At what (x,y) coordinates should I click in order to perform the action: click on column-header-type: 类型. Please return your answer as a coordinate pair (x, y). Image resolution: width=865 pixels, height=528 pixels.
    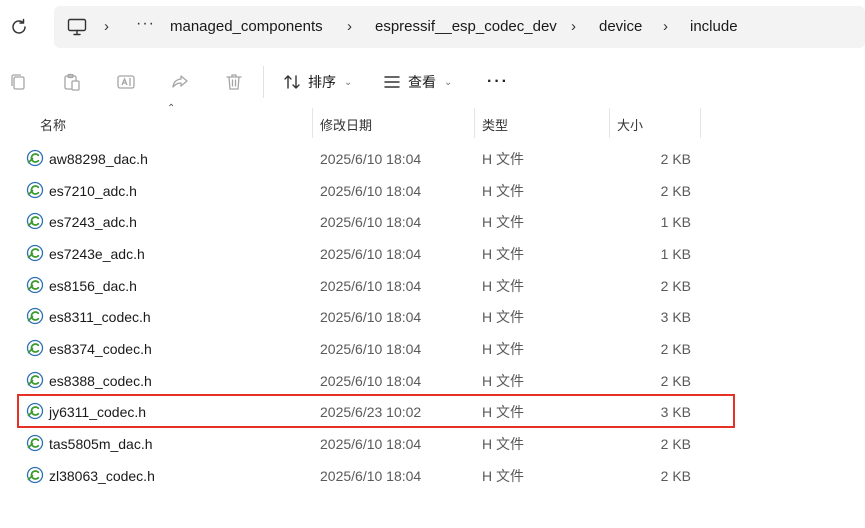
    Looking at the image, I should click on (495, 124).